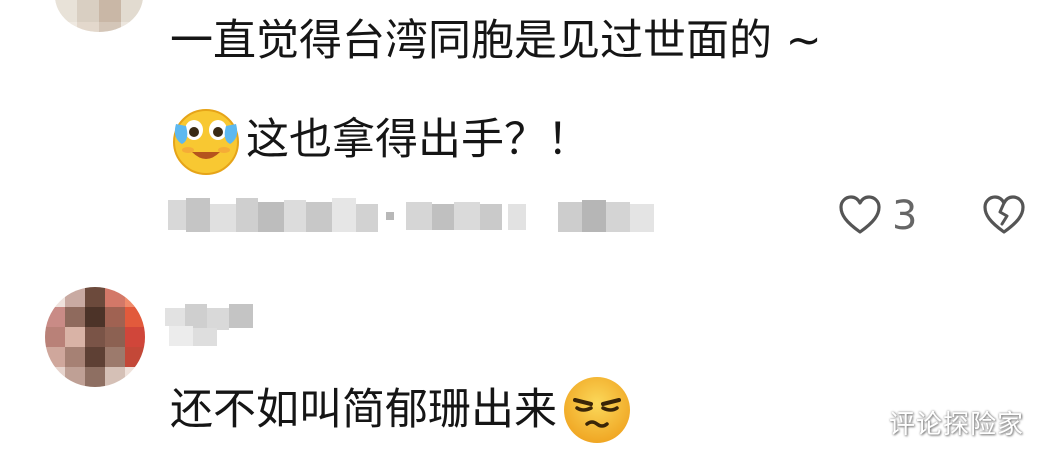 The width and height of the screenshot is (1040, 457). Describe the element at coordinates (215, 324) in the screenshot. I see `username-obscured` at that location.